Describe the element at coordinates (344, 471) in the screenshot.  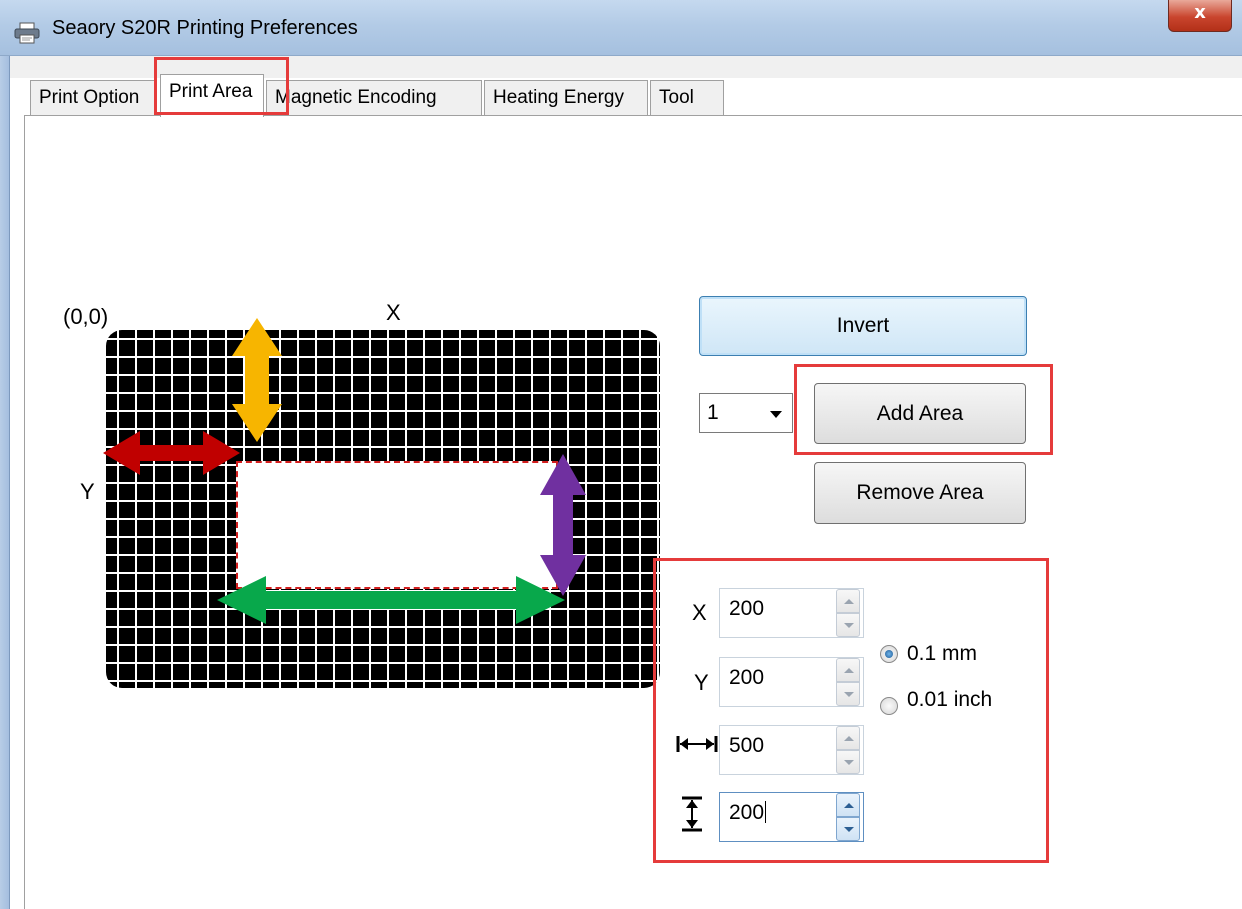
I see `diagram-arrows` at that location.